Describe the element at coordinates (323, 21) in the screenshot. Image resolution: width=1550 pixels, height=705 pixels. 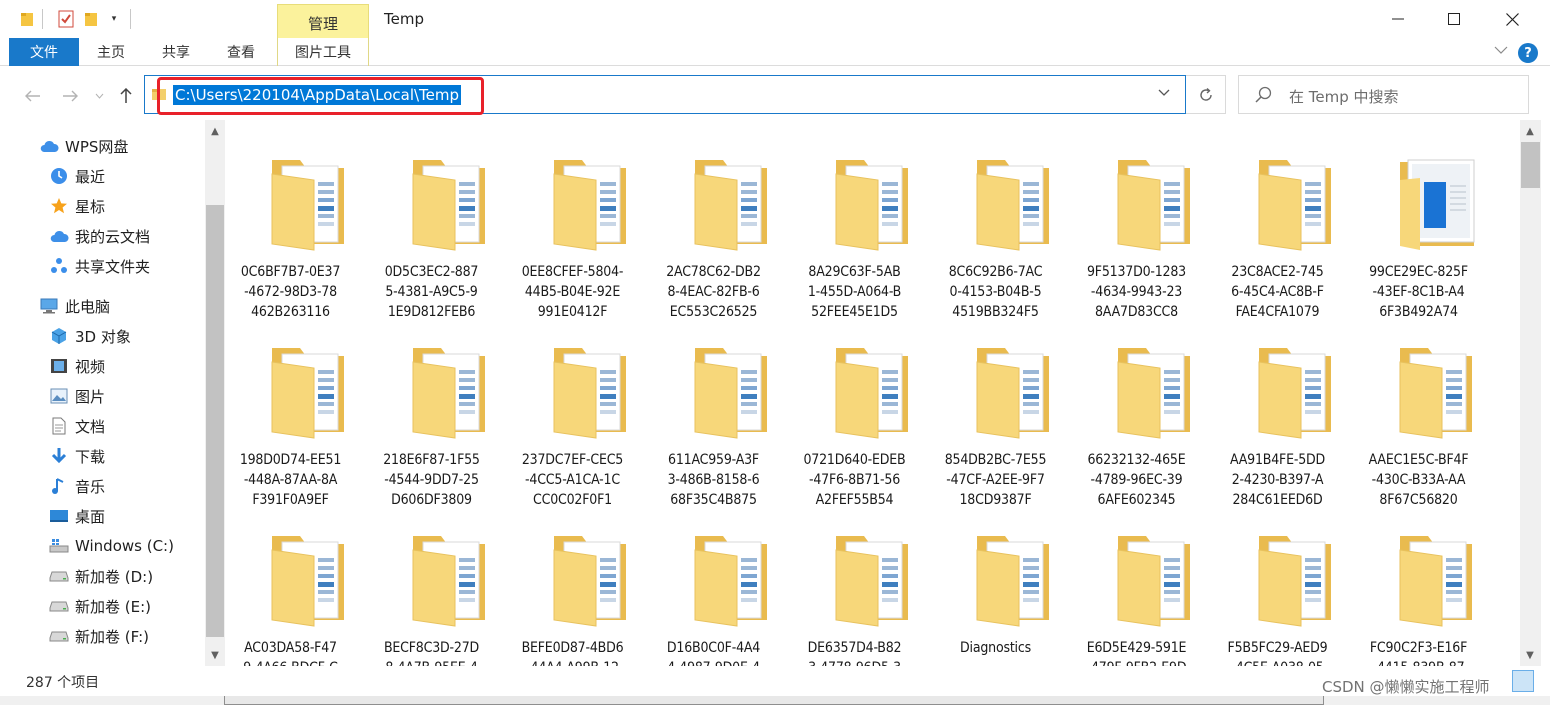
I see `manage-context-tab: 管理` at that location.